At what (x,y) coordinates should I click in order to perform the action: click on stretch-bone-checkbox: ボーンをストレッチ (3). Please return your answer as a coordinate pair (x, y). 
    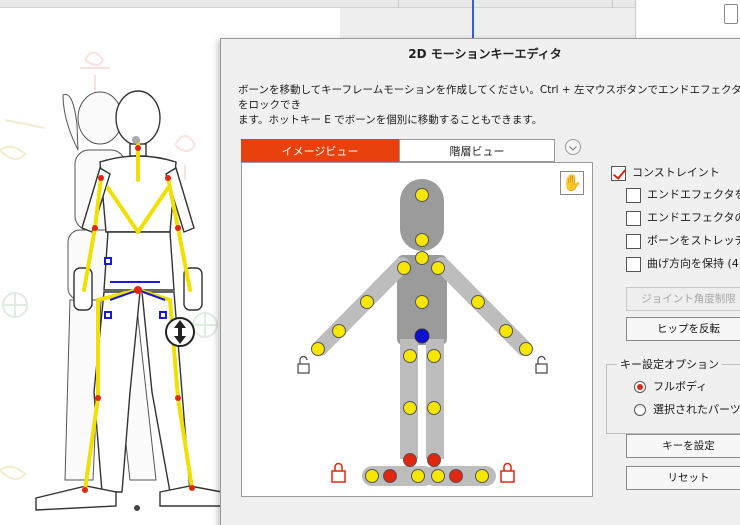
    Looking at the image, I should click on (683, 241).